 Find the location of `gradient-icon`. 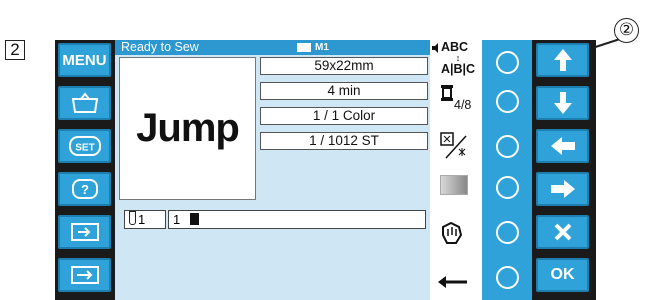

gradient-icon is located at coordinates (454, 185).